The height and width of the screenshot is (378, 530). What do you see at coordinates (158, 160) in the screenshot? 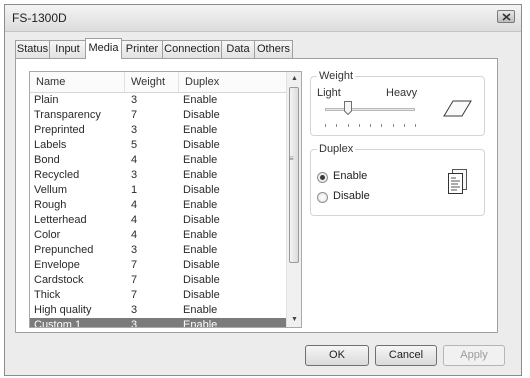
I see `table-row: Bond 4 Enable` at bounding box center [158, 160].